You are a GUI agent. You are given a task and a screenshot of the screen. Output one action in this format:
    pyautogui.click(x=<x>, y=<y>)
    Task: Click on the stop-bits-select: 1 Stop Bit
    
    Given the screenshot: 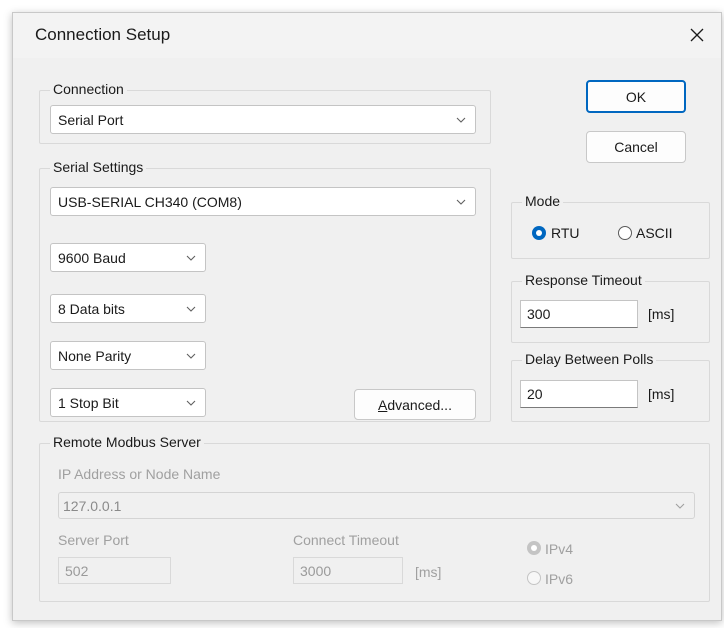 What is the action you would take?
    pyautogui.click(x=128, y=402)
    